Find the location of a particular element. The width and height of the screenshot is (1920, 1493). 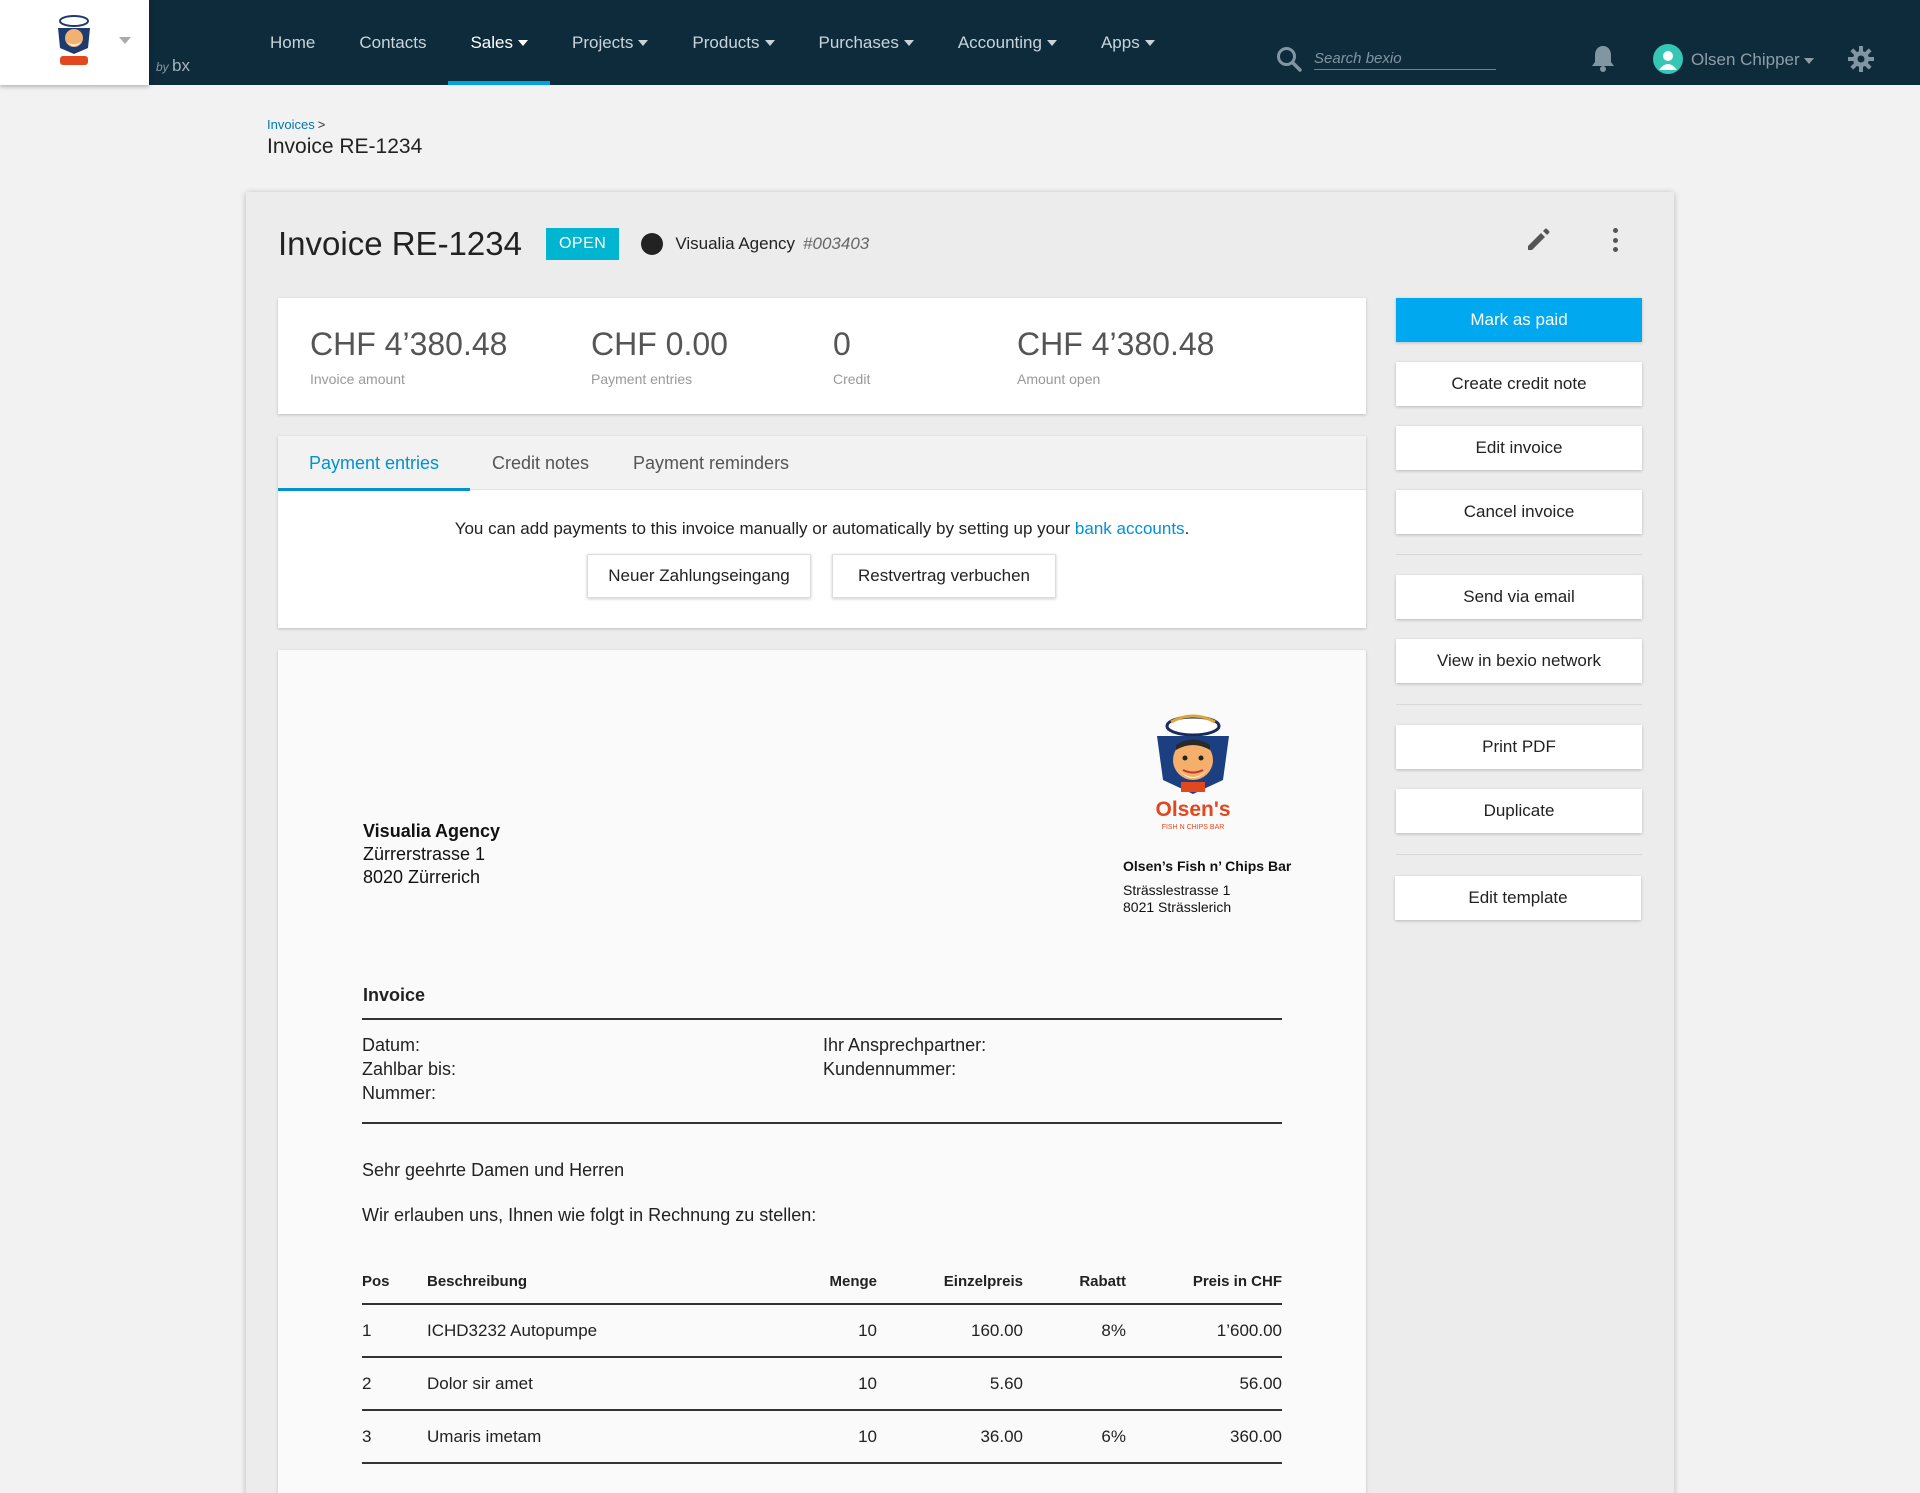

settings-gear-icon is located at coordinates (1861, 59).